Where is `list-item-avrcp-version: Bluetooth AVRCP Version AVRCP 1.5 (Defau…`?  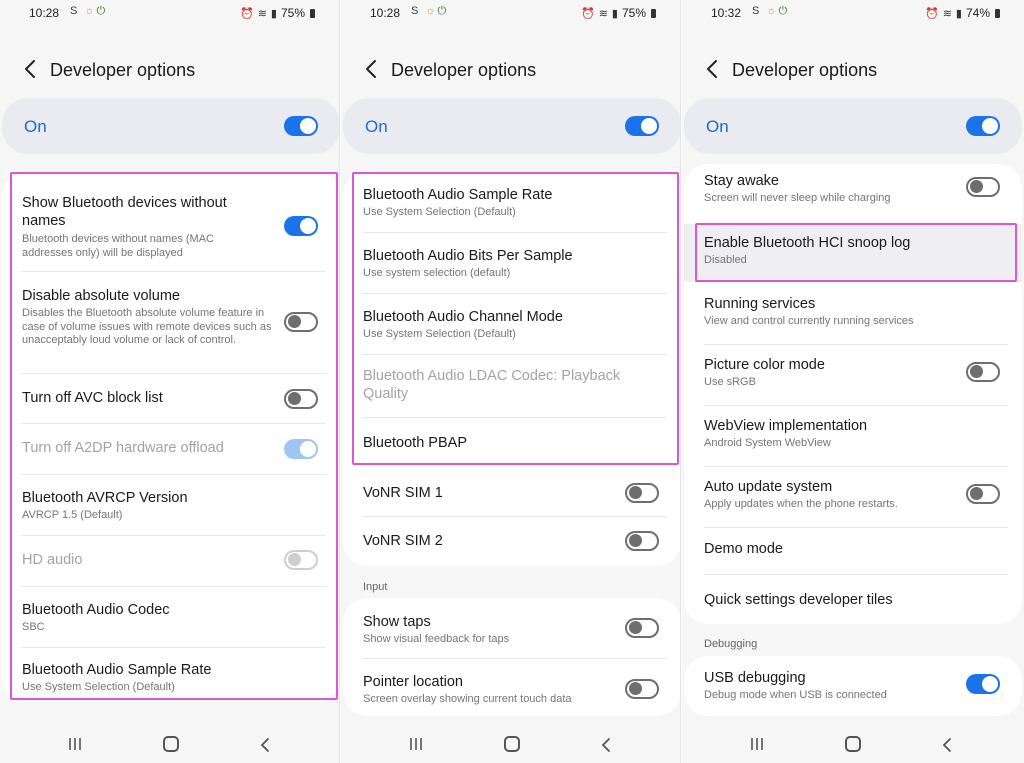 list-item-avrcp-version: Bluetooth AVRCP Version AVRCP 1.5 (Defau… is located at coordinates (170, 505).